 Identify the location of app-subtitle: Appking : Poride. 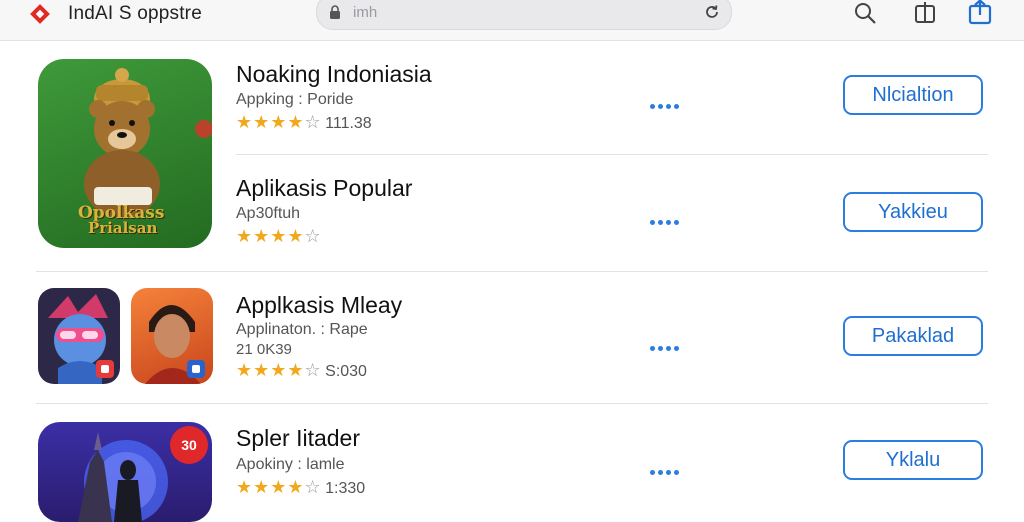
(295, 99).